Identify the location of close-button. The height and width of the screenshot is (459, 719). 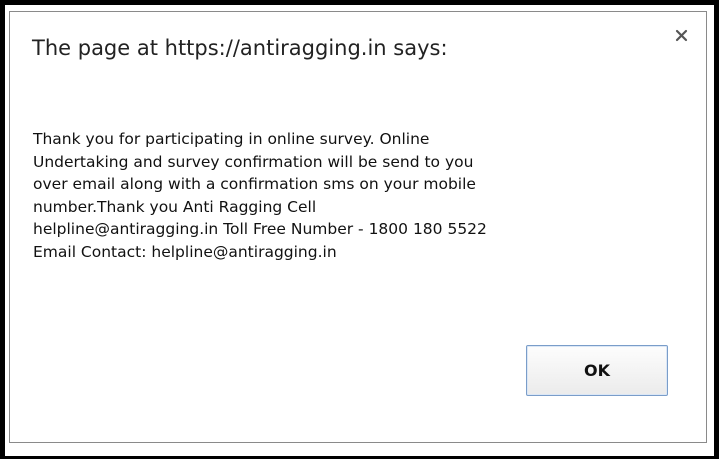
(682, 36).